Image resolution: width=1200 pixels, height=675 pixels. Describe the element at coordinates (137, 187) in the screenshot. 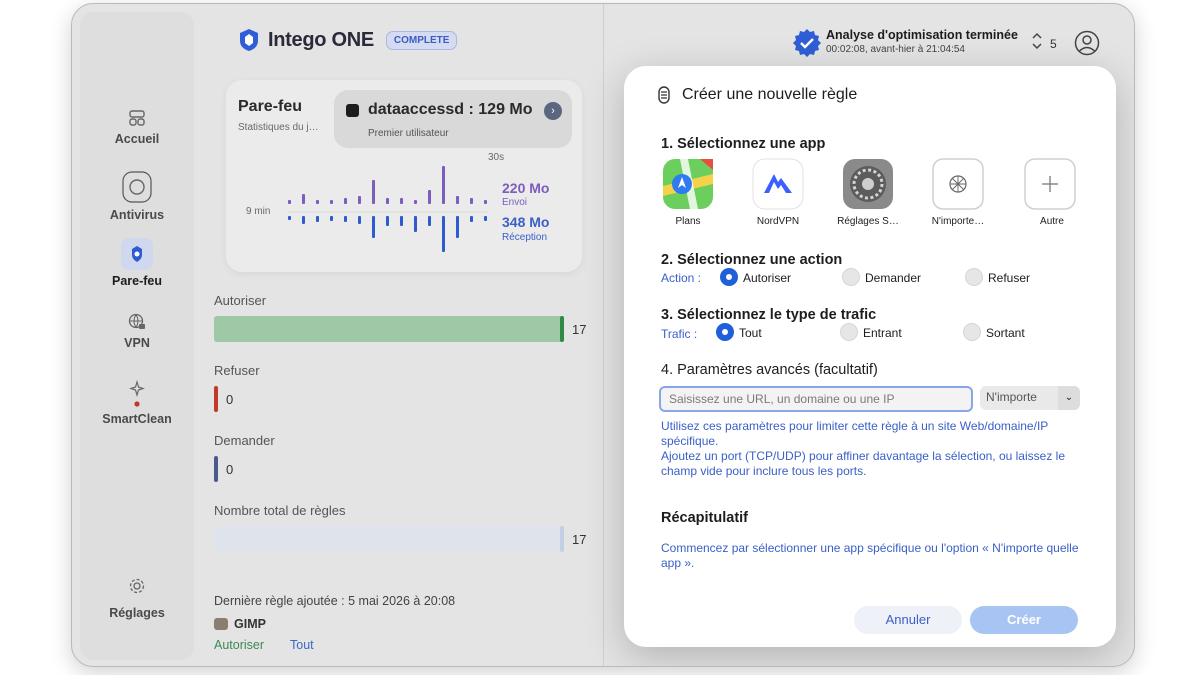

I see `antivirus-icon` at that location.